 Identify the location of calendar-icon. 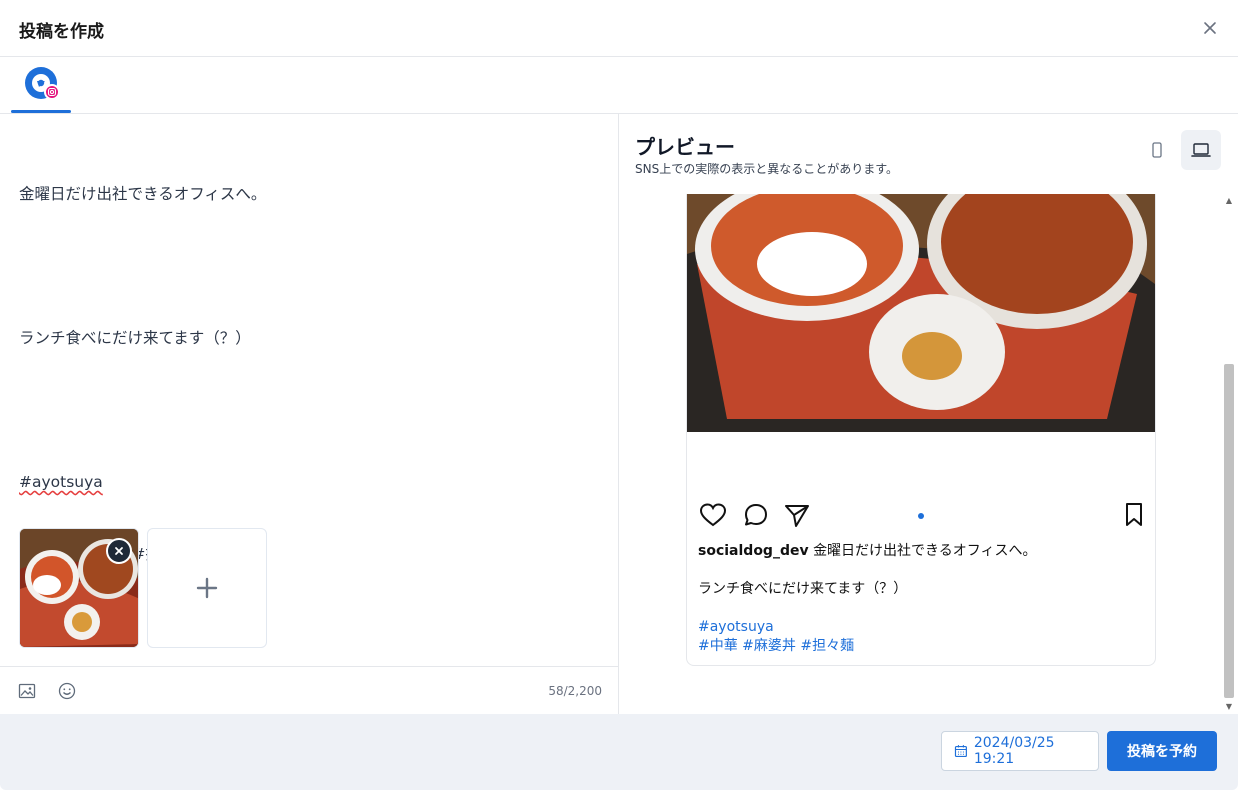
(960, 751).